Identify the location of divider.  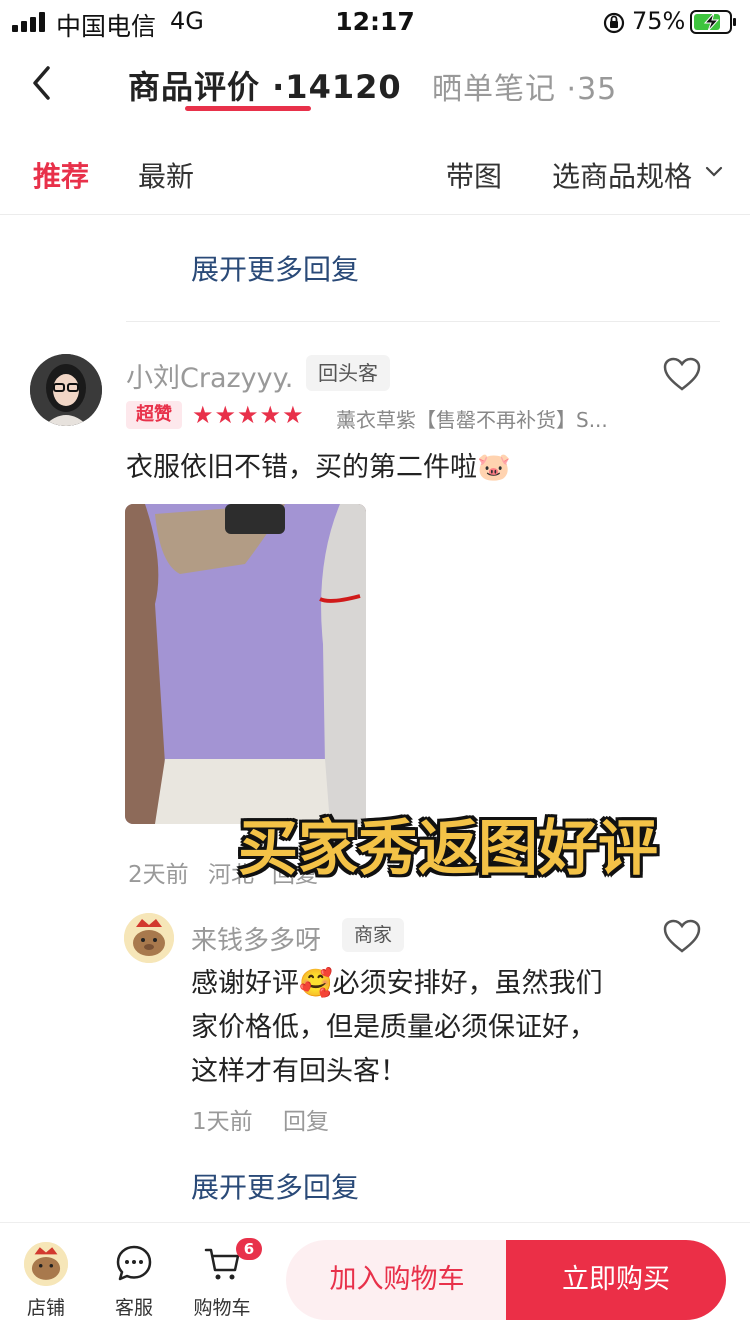
(375, 214).